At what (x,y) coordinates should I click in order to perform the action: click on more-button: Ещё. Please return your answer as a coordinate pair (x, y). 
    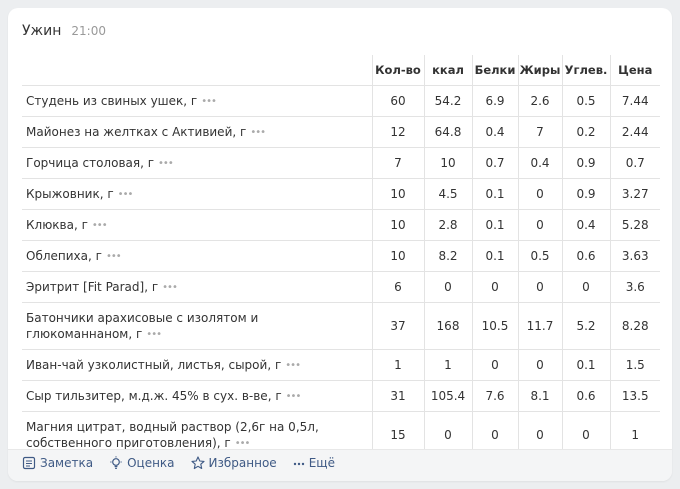
    Looking at the image, I should click on (314, 463).